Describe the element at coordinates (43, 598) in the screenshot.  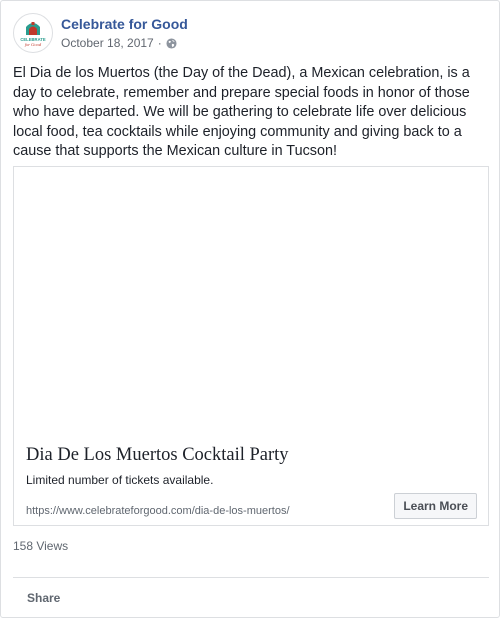
I see `share-button: Share` at that location.